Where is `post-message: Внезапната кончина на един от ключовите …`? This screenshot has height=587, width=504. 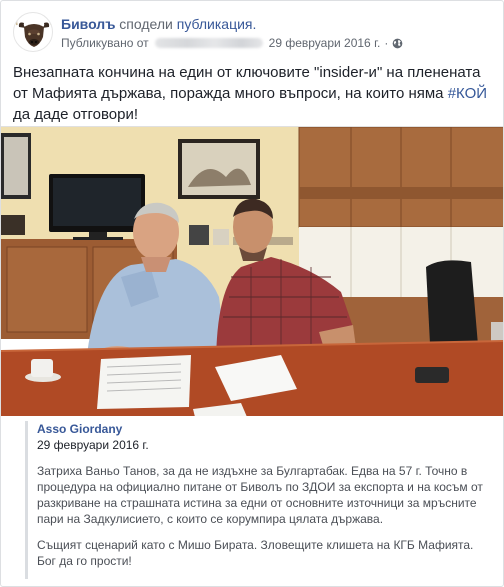 post-message: Внезапната кончина на един от ключовите … is located at coordinates (254, 93).